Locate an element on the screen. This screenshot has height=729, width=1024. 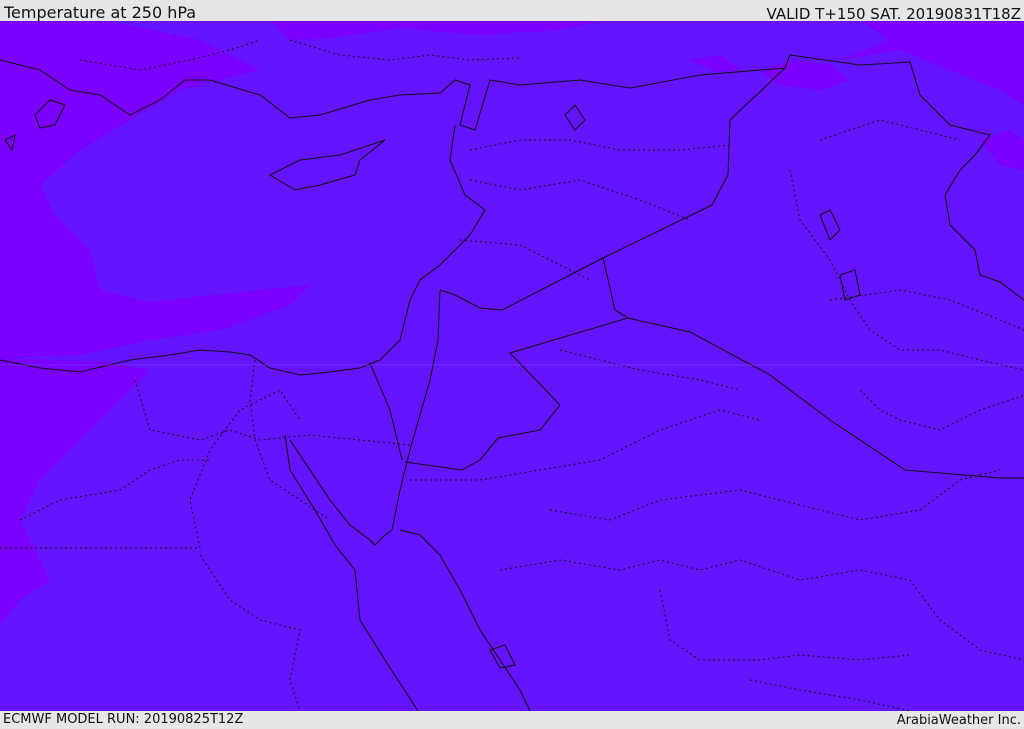
model-run: ECMWF MODEL RUN: 20190825T12Z is located at coordinates (123, 719).